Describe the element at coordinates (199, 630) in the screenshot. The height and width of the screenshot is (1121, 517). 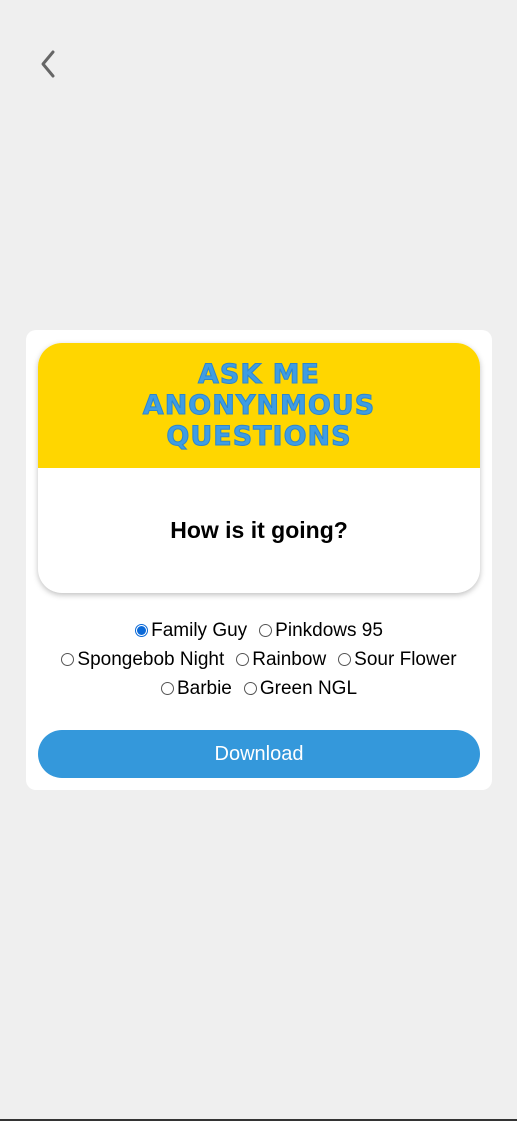
I see `theme-label: Family Guy` at that location.